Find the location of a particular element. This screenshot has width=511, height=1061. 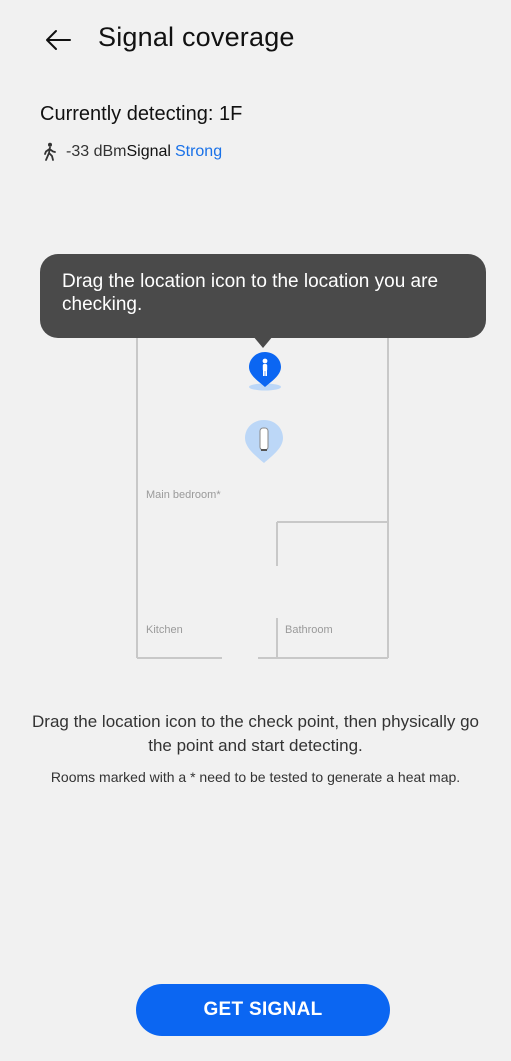

room-label-kitchen: Kitchen is located at coordinates (164, 630).